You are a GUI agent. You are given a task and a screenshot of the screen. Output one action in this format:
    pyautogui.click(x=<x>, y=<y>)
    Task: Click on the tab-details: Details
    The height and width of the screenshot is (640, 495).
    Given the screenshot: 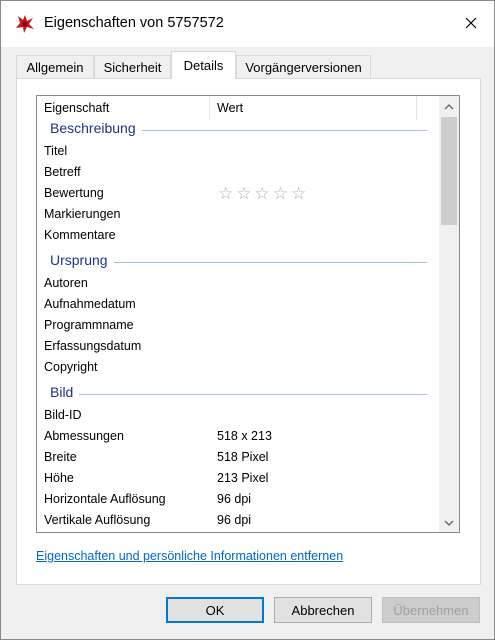 What is the action you would take?
    pyautogui.click(x=203, y=65)
    